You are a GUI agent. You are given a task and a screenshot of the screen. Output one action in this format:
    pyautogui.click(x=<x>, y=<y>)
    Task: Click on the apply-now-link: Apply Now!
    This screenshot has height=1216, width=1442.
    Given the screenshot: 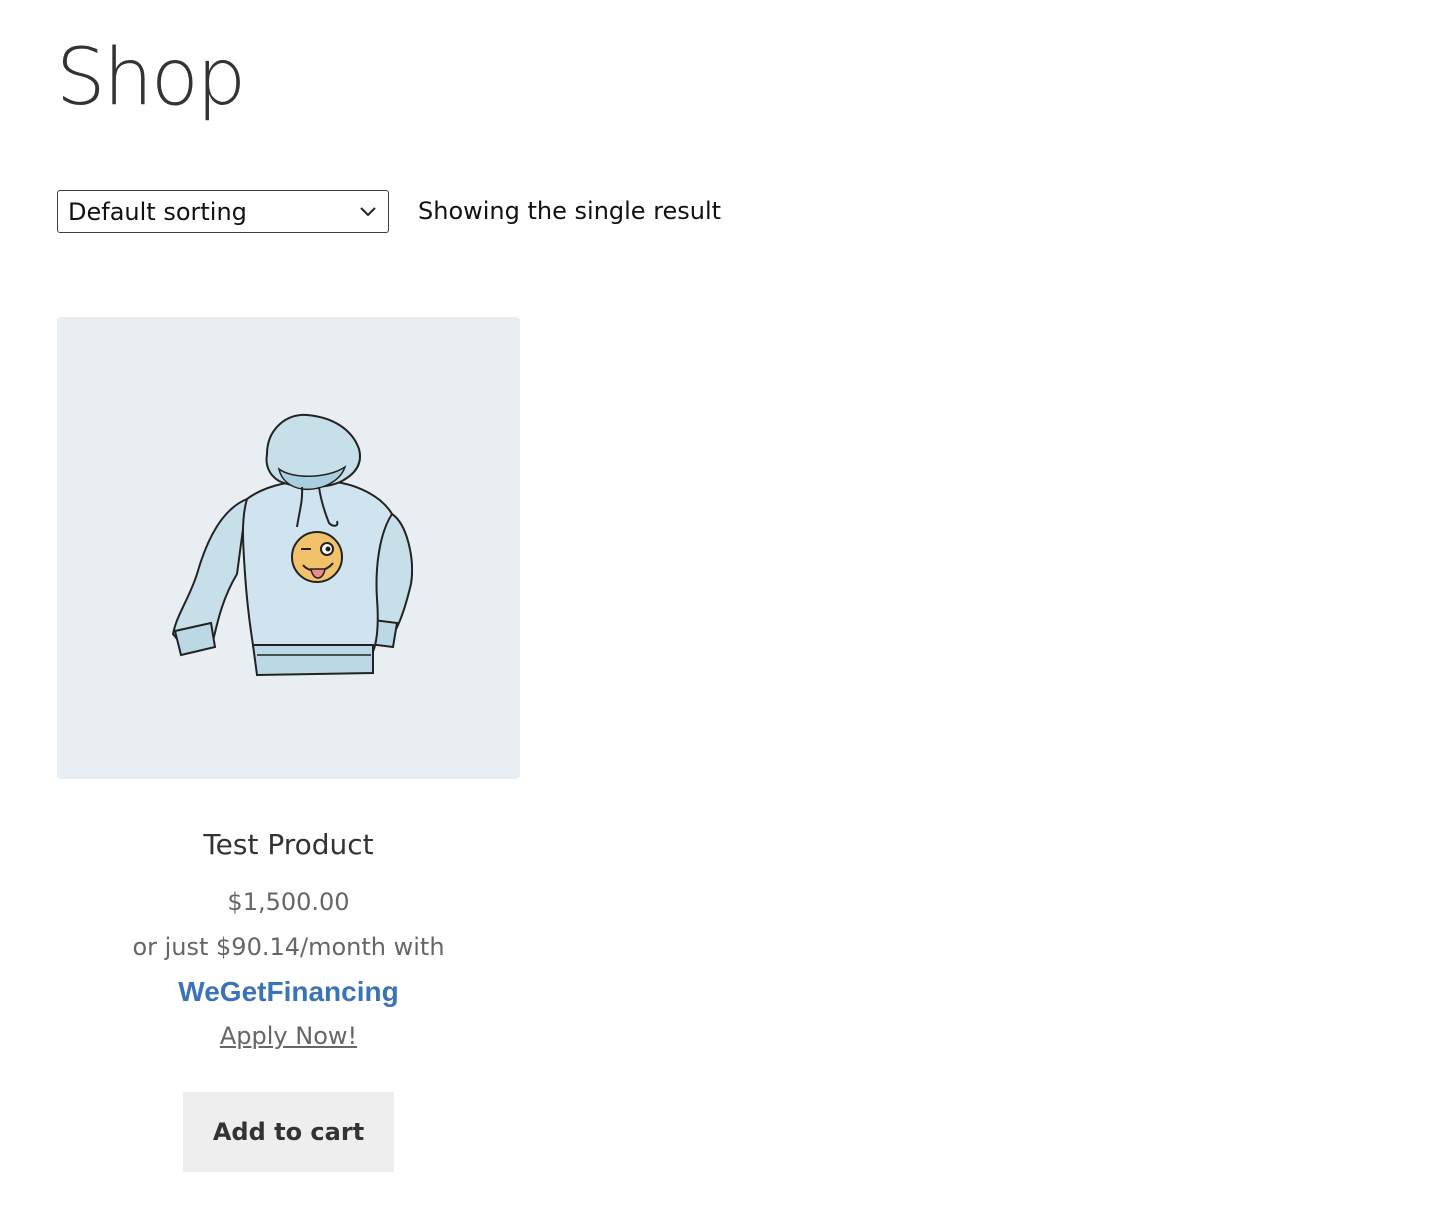 What is the action you would take?
    pyautogui.click(x=288, y=1036)
    